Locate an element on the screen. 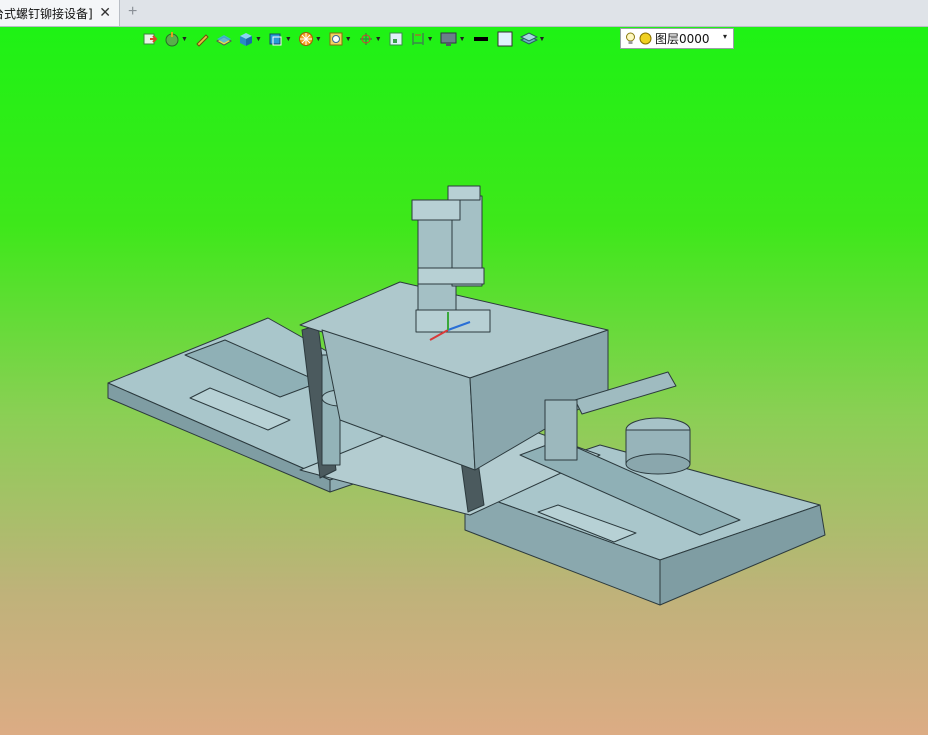 The width and height of the screenshot is (928, 735). display-icon: ▼ is located at coordinates (453, 39).